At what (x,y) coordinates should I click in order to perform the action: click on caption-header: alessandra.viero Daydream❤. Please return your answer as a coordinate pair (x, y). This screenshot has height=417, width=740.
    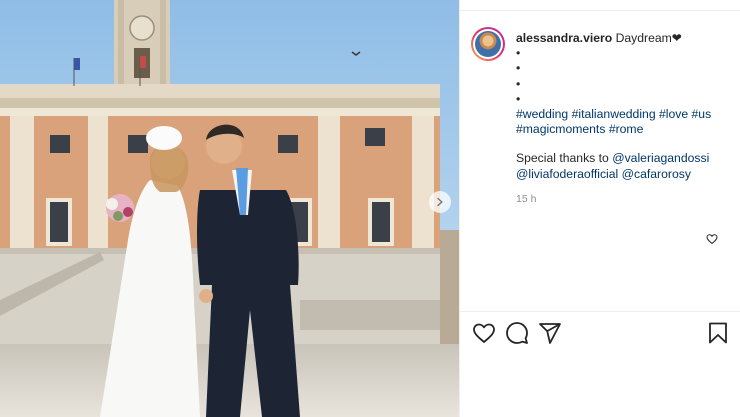
    Looking at the image, I should click on (623, 38).